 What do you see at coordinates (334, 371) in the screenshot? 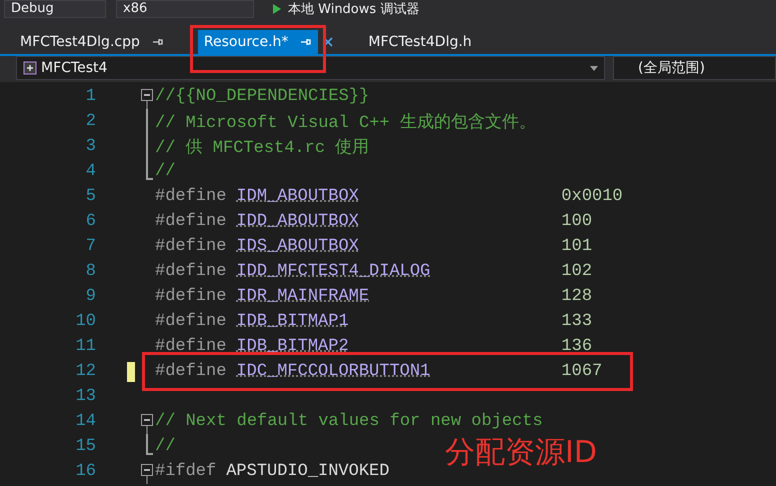
I see `macro-name: IDC_MFCCOLORBUTTON1` at bounding box center [334, 371].